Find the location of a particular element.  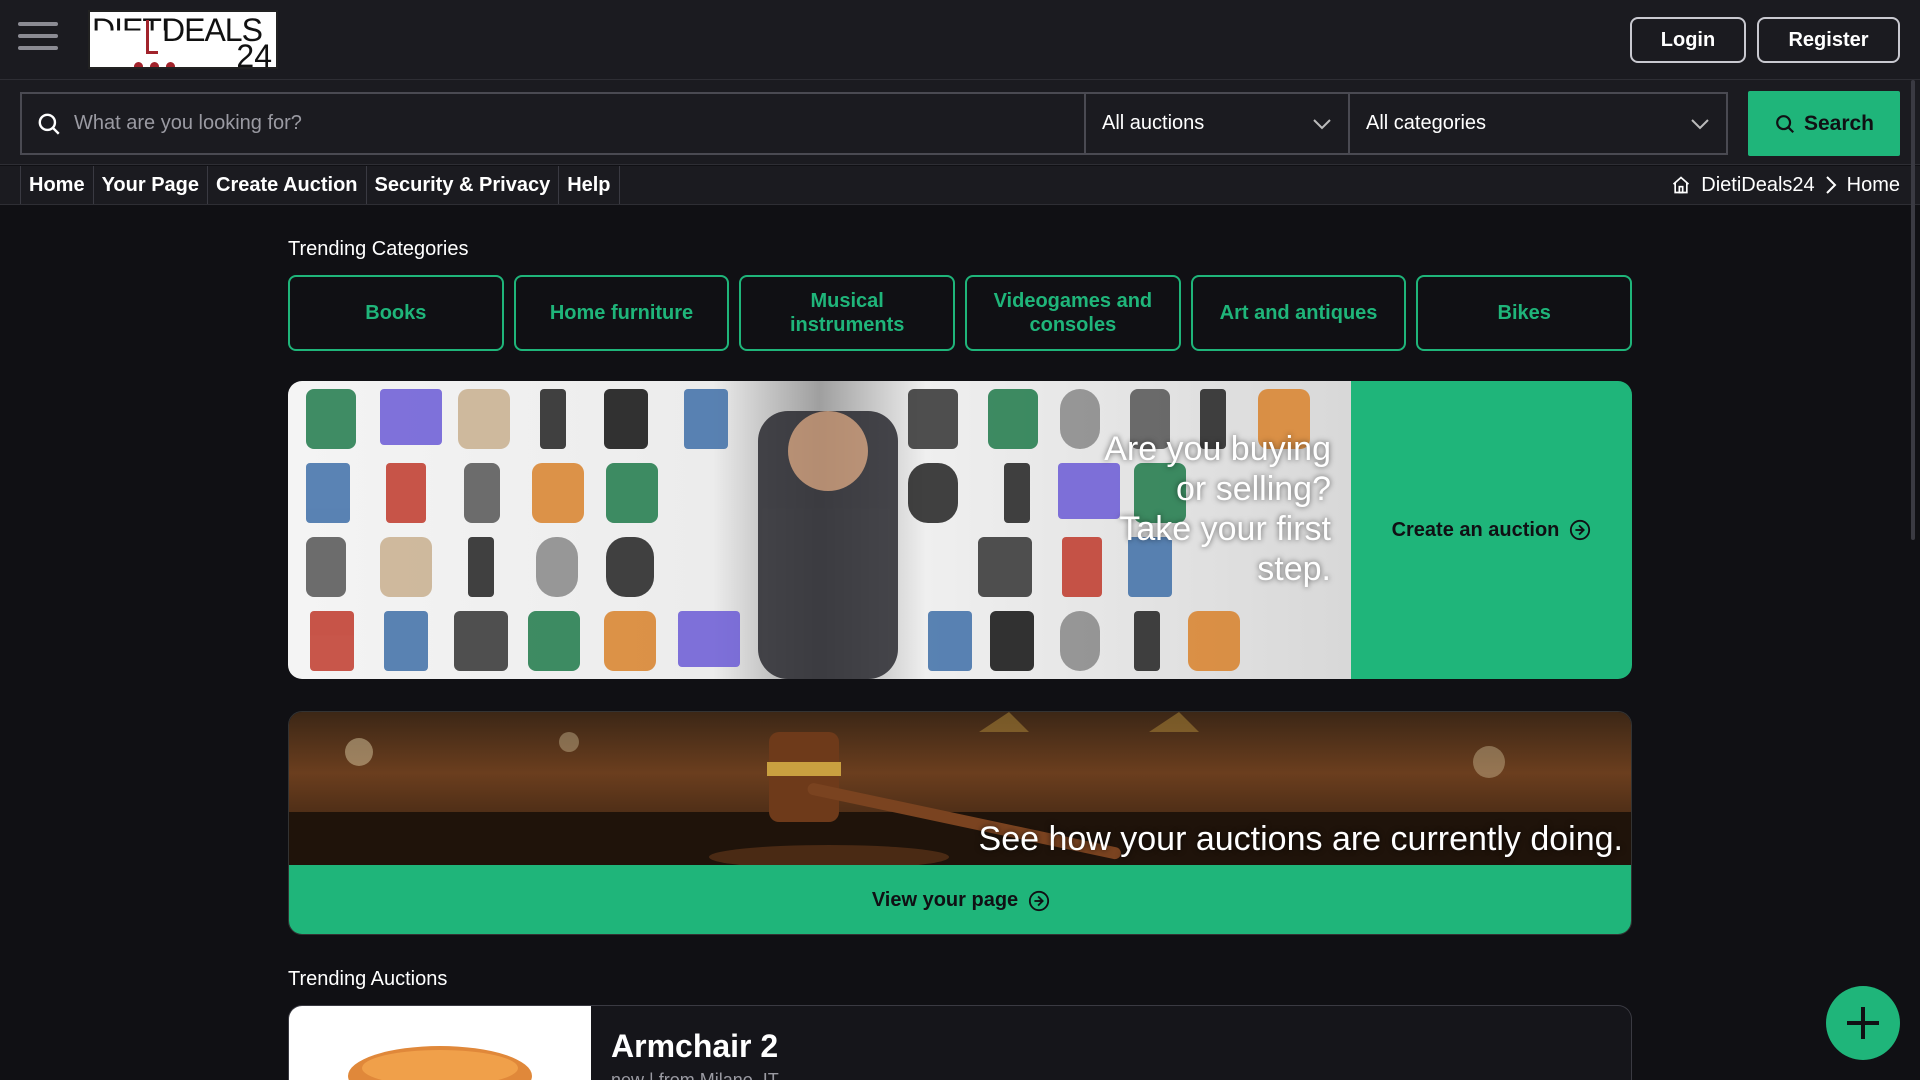

logo-text-24: 24 is located at coordinates (254, 53).